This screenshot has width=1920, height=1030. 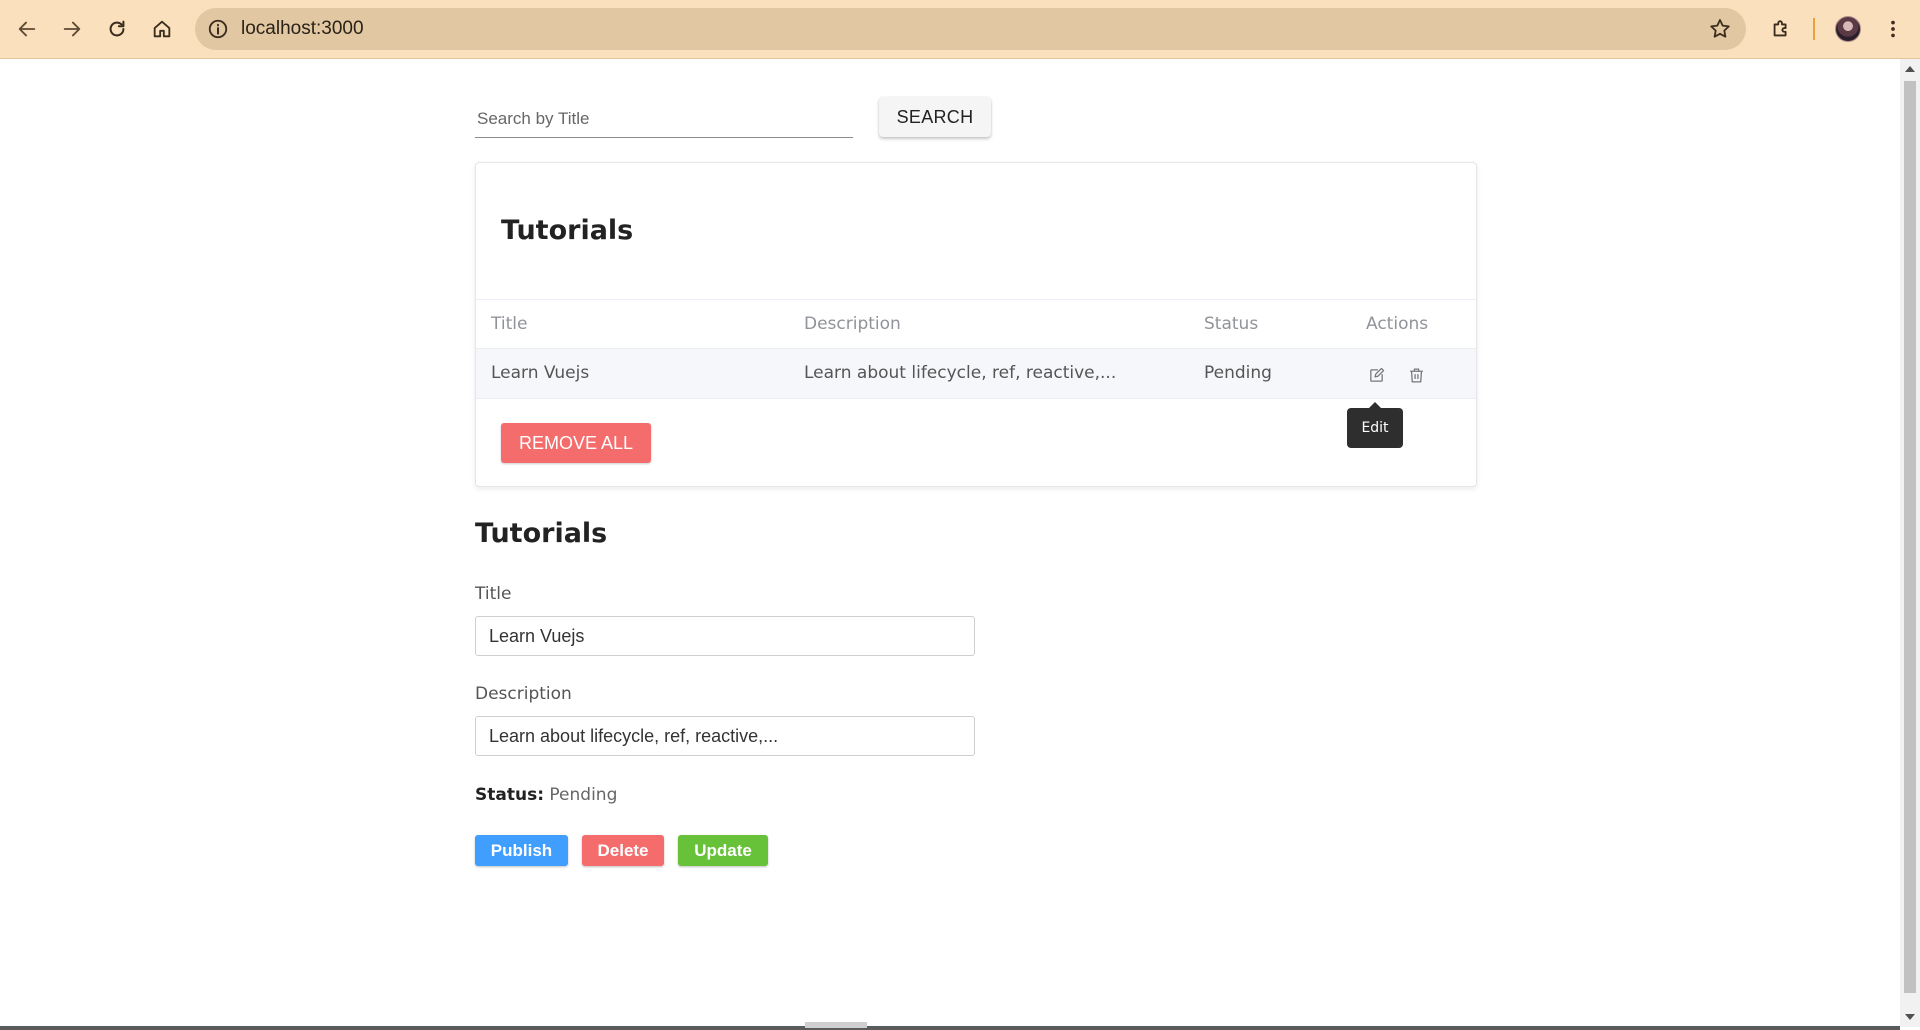 I want to click on publish-button: Publish, so click(x=521, y=850).